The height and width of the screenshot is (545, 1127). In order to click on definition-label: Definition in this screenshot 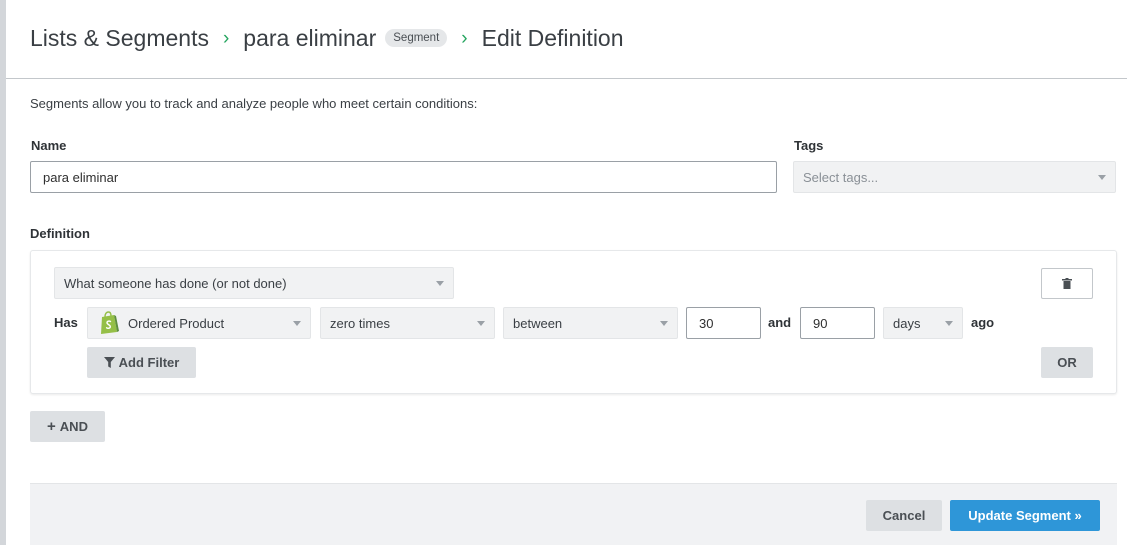, I will do `click(60, 233)`.